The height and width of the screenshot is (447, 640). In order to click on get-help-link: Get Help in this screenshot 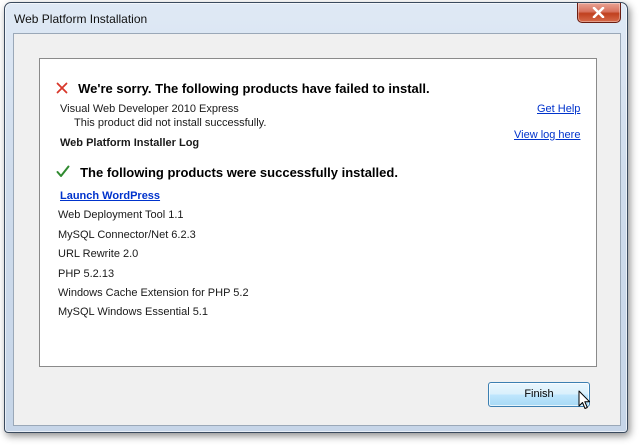, I will do `click(558, 109)`.